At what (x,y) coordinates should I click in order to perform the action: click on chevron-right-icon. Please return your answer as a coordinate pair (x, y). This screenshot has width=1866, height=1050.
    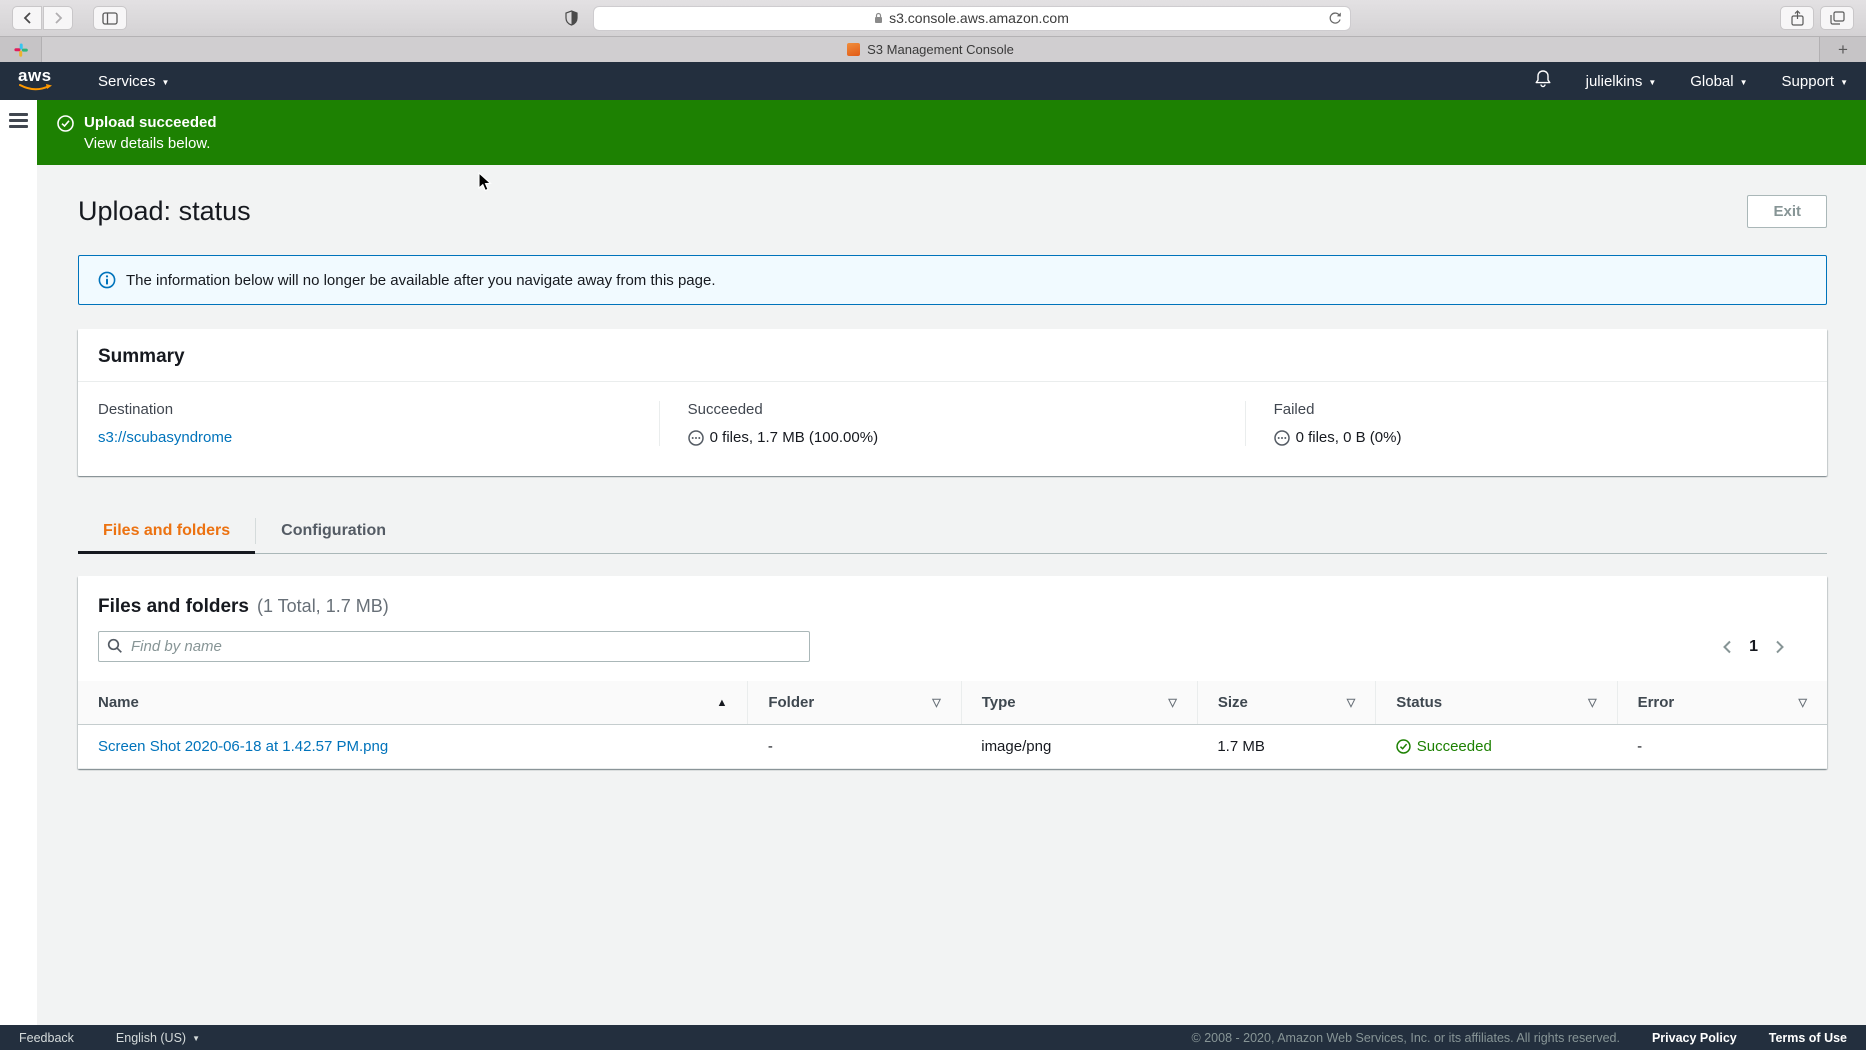
    Looking at the image, I should click on (58, 18).